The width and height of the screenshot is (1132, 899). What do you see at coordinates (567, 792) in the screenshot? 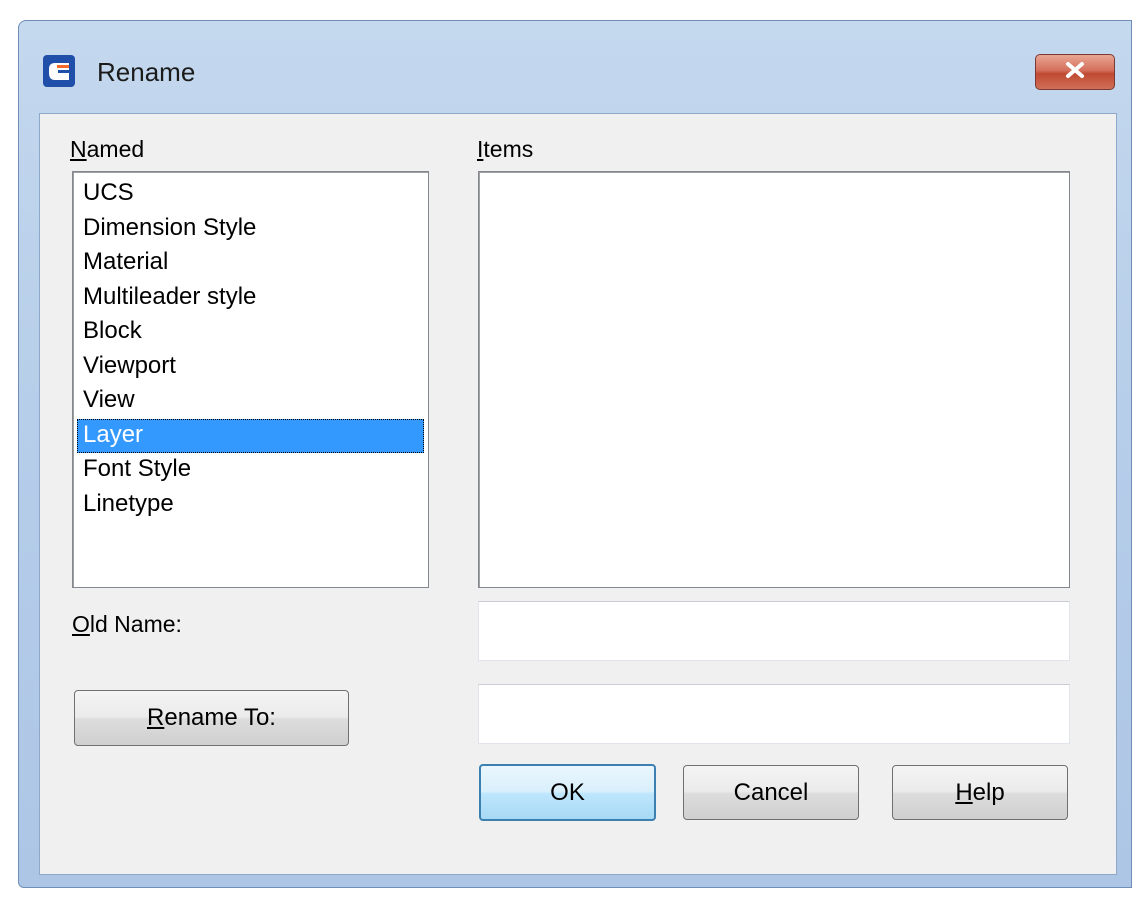
I see `ok-button: OK` at bounding box center [567, 792].